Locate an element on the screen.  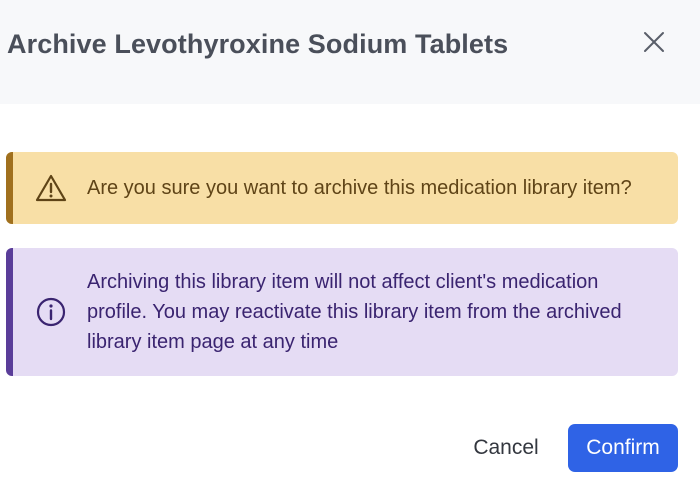
confirm-button: Confirm is located at coordinates (623, 448).